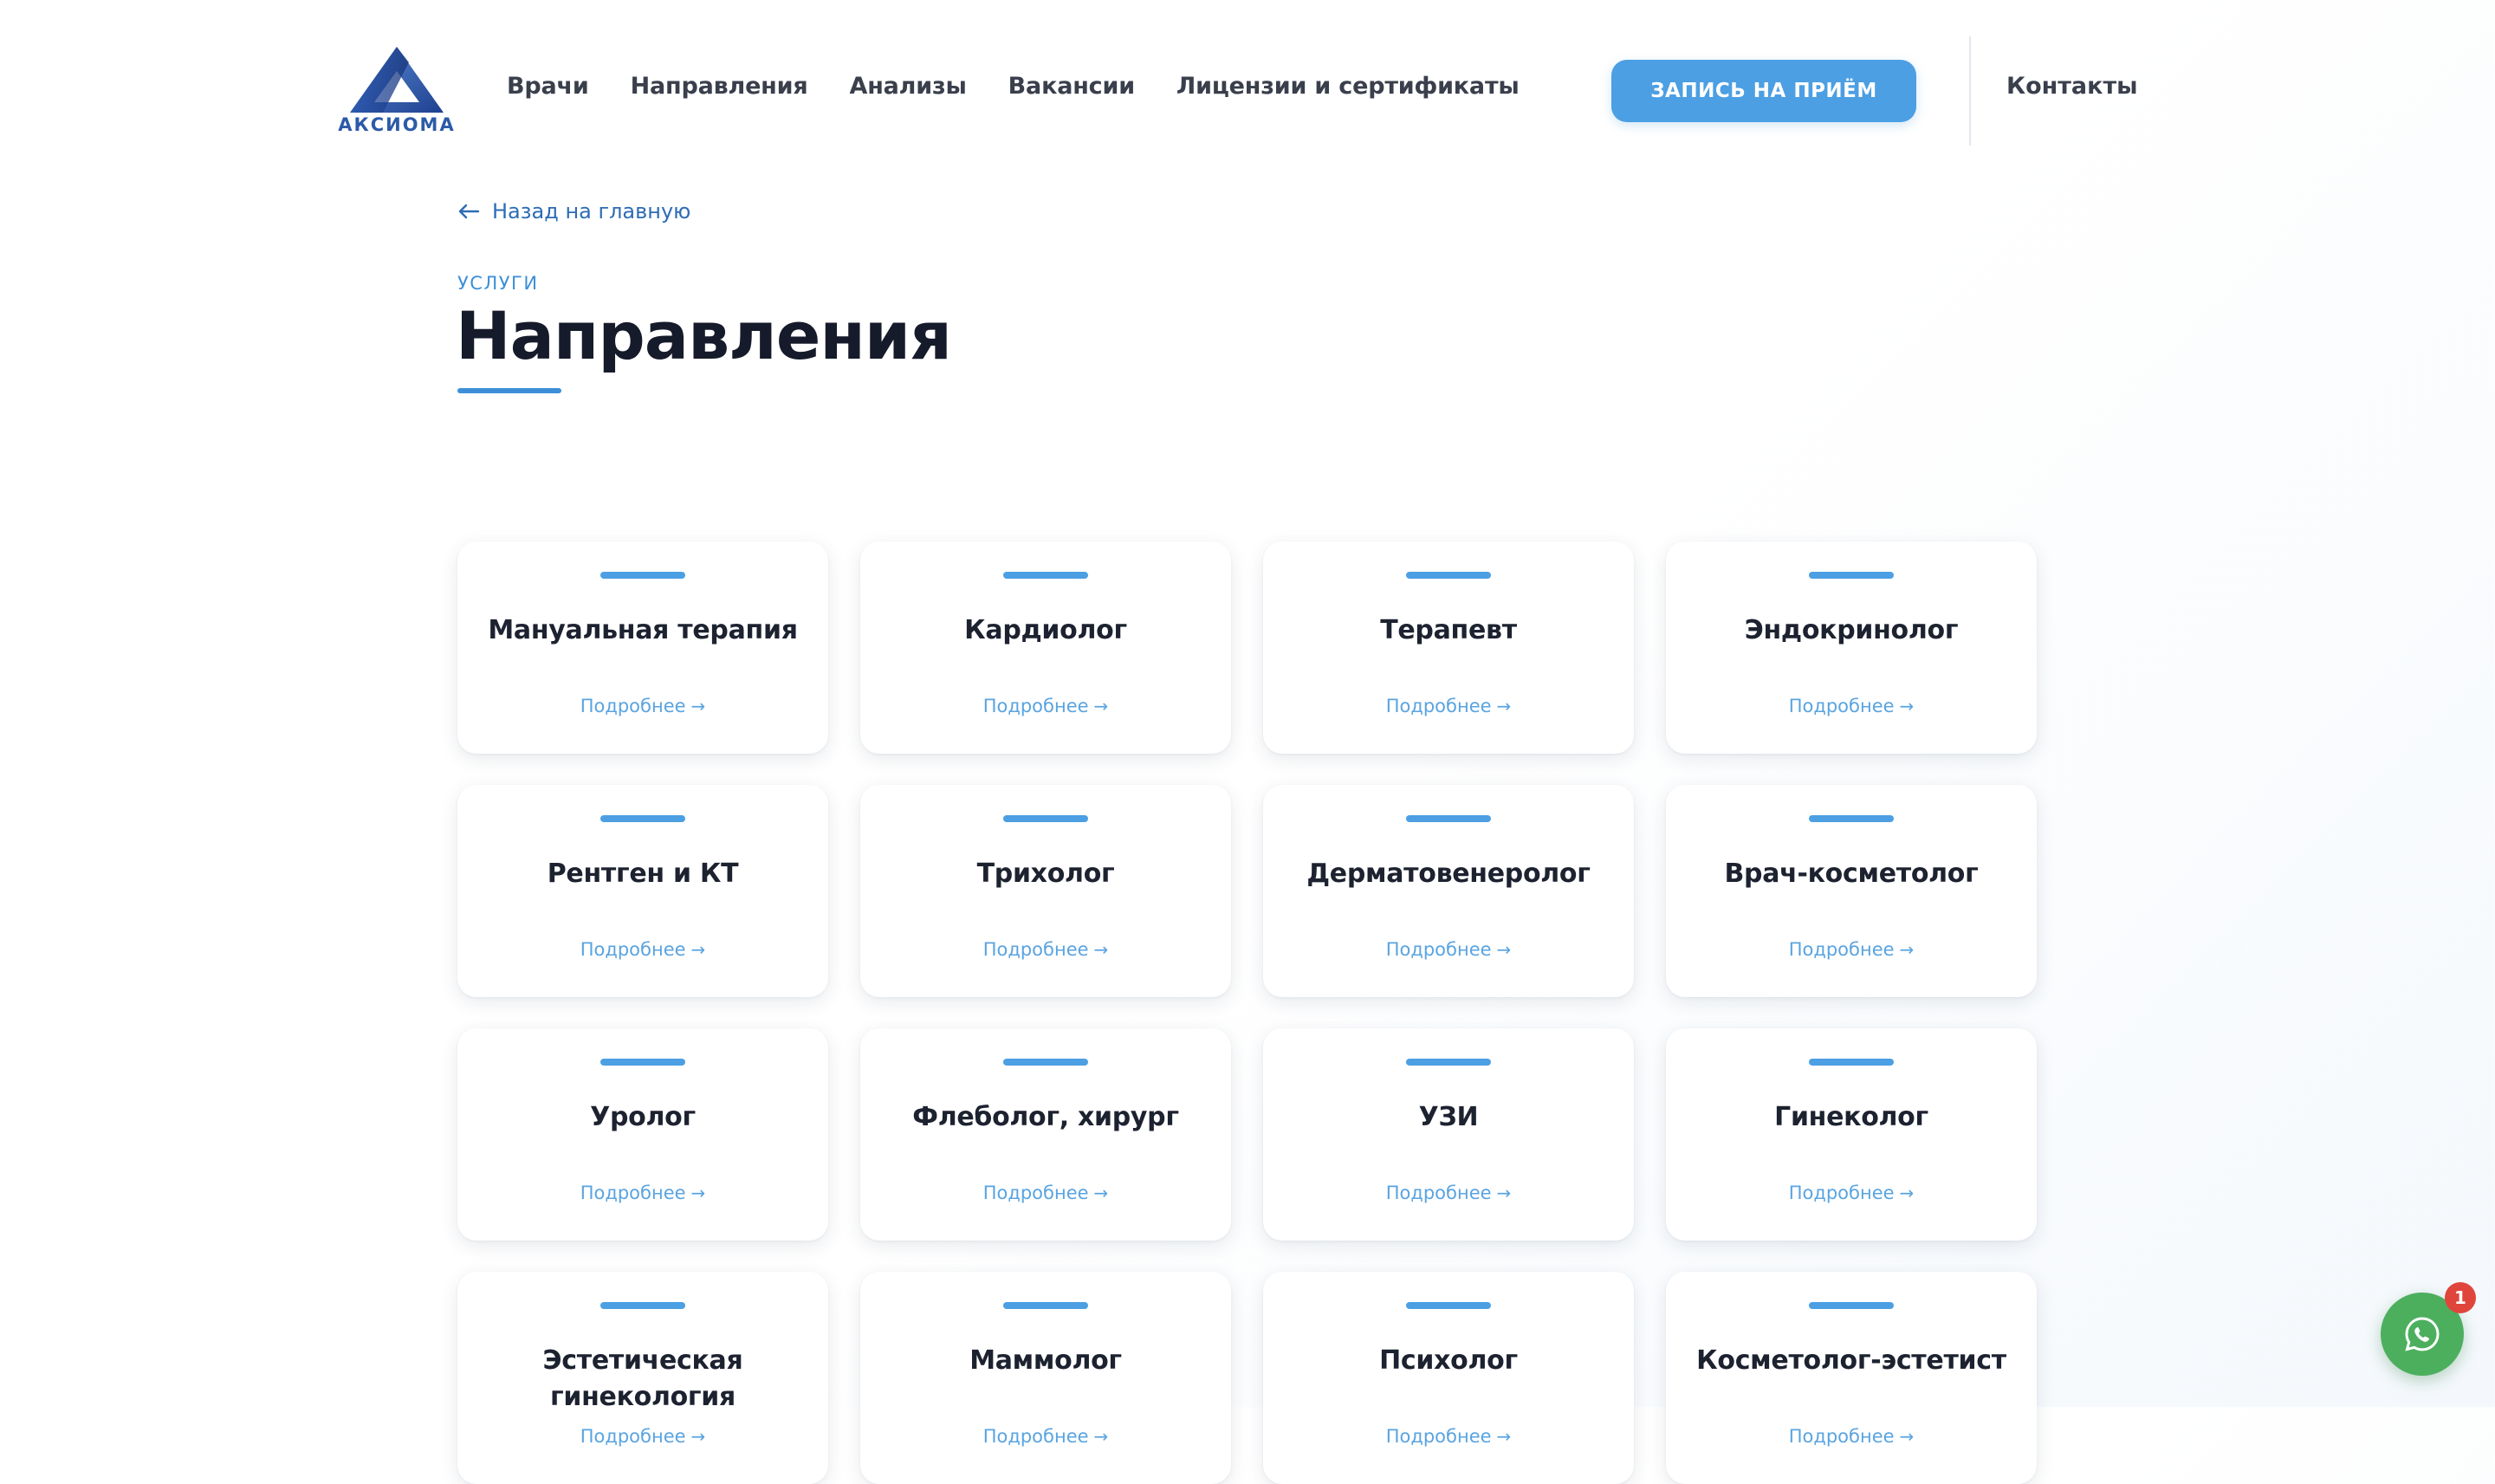 The image size is (2495, 1484). Describe the element at coordinates (1448, 891) in the screenshot. I see `direction-card: Дерматовенеролог Подробнее →` at that location.